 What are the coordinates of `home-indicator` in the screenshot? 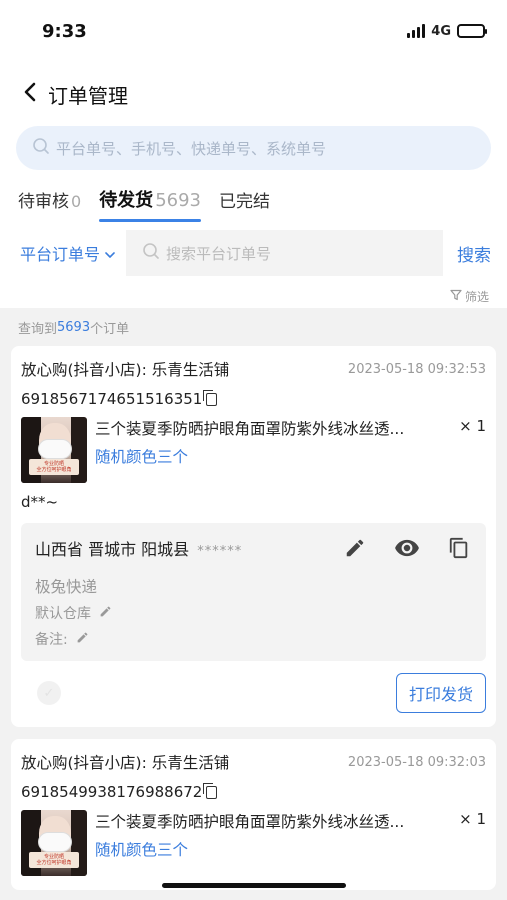 It's located at (253, 885).